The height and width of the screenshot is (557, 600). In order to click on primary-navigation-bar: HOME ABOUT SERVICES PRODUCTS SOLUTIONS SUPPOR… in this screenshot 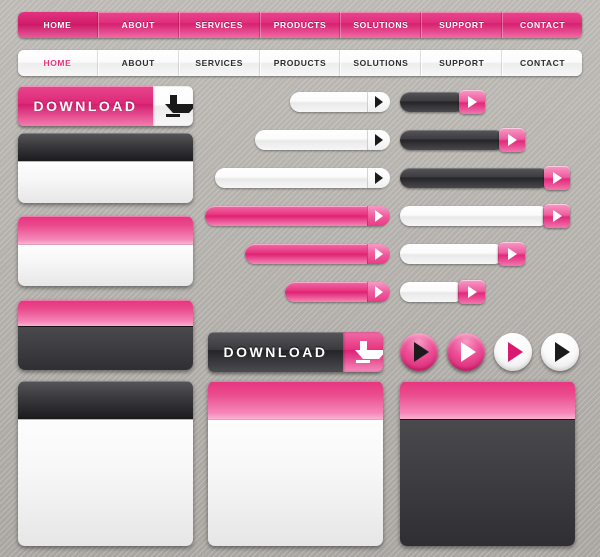, I will do `click(300, 25)`.